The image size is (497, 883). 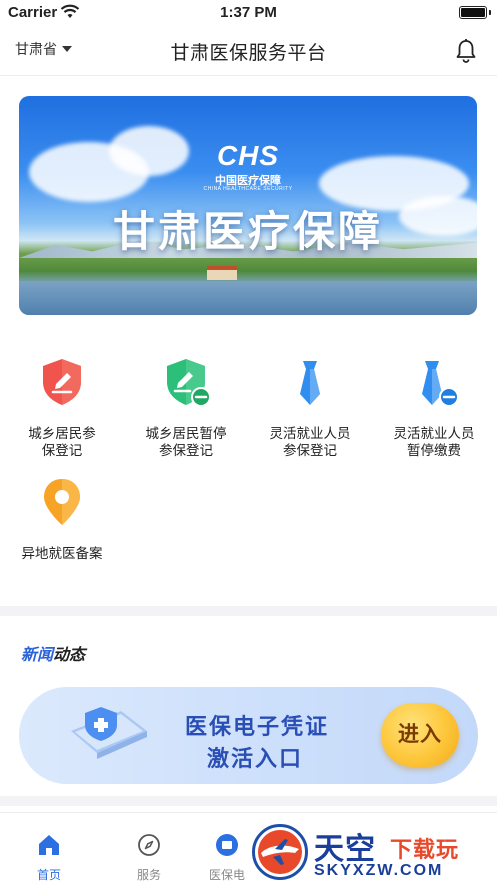 I want to click on nav-bar: 甘肃省 甘肃医保服务平台, so click(x=248, y=51).